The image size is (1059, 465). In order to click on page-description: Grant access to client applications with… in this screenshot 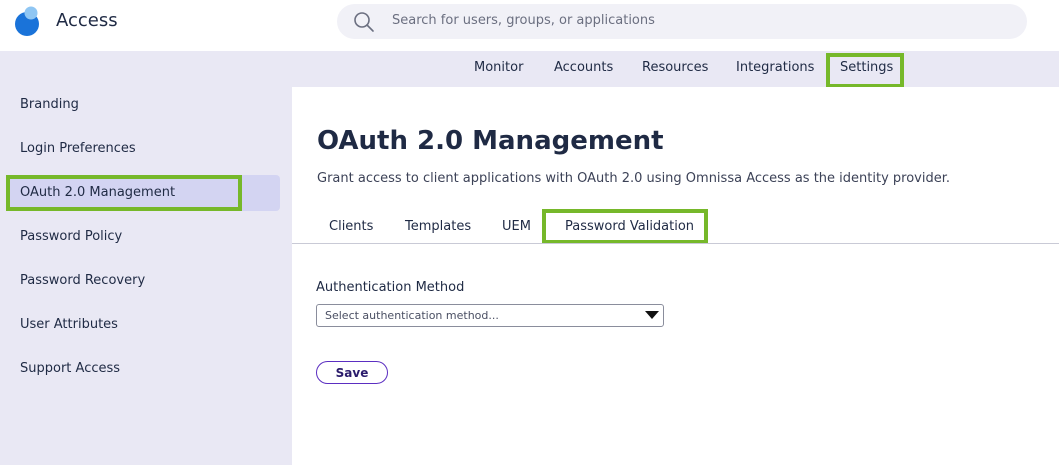, I will do `click(634, 178)`.